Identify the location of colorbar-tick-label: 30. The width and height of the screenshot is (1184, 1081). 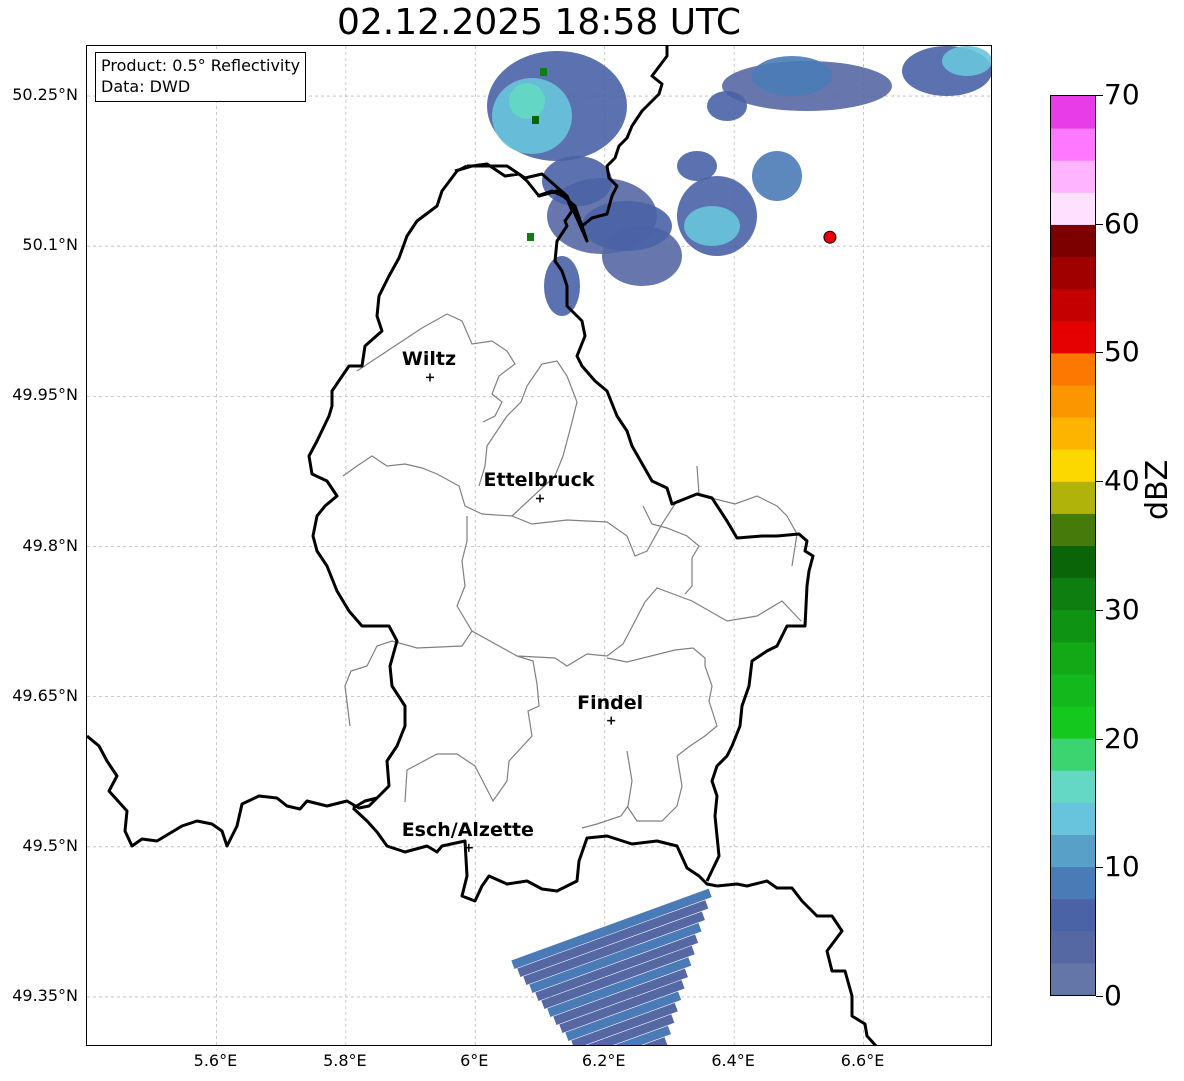
(1122, 609).